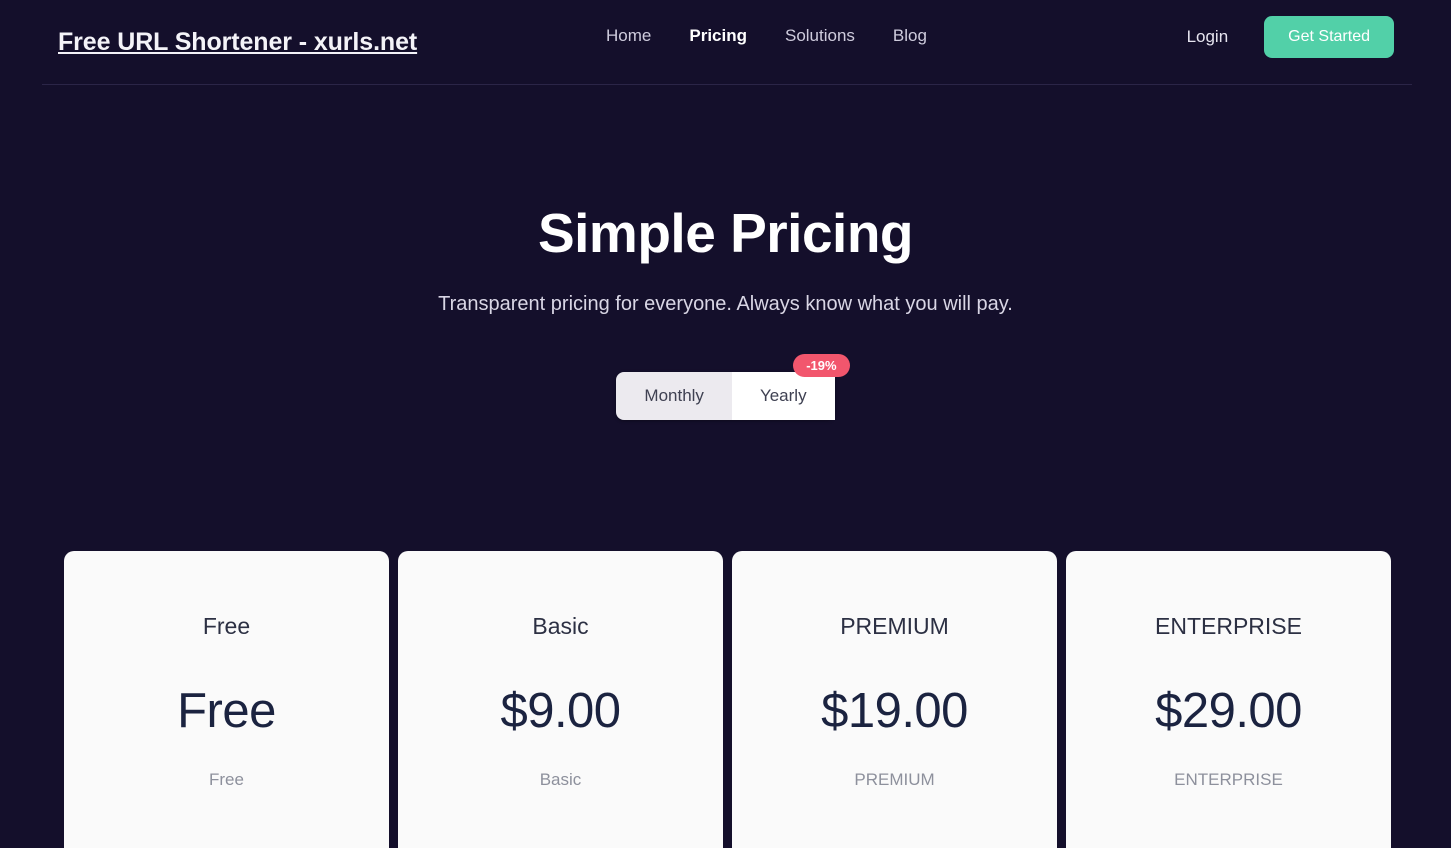 This screenshot has width=1451, height=848. I want to click on header-actions: Login Get Started, so click(1290, 37).